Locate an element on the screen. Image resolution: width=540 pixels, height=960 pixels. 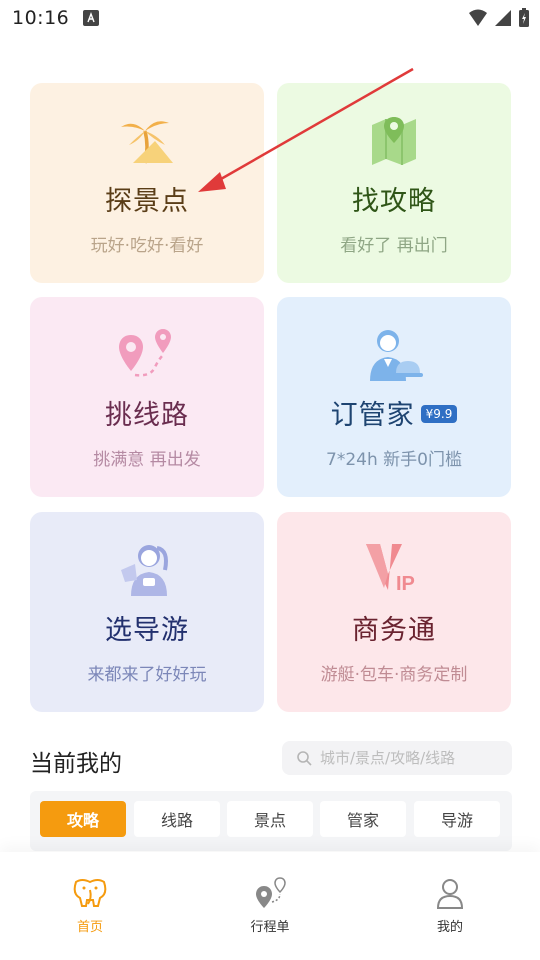
tour-guide-icon is located at coordinates (144, 570).